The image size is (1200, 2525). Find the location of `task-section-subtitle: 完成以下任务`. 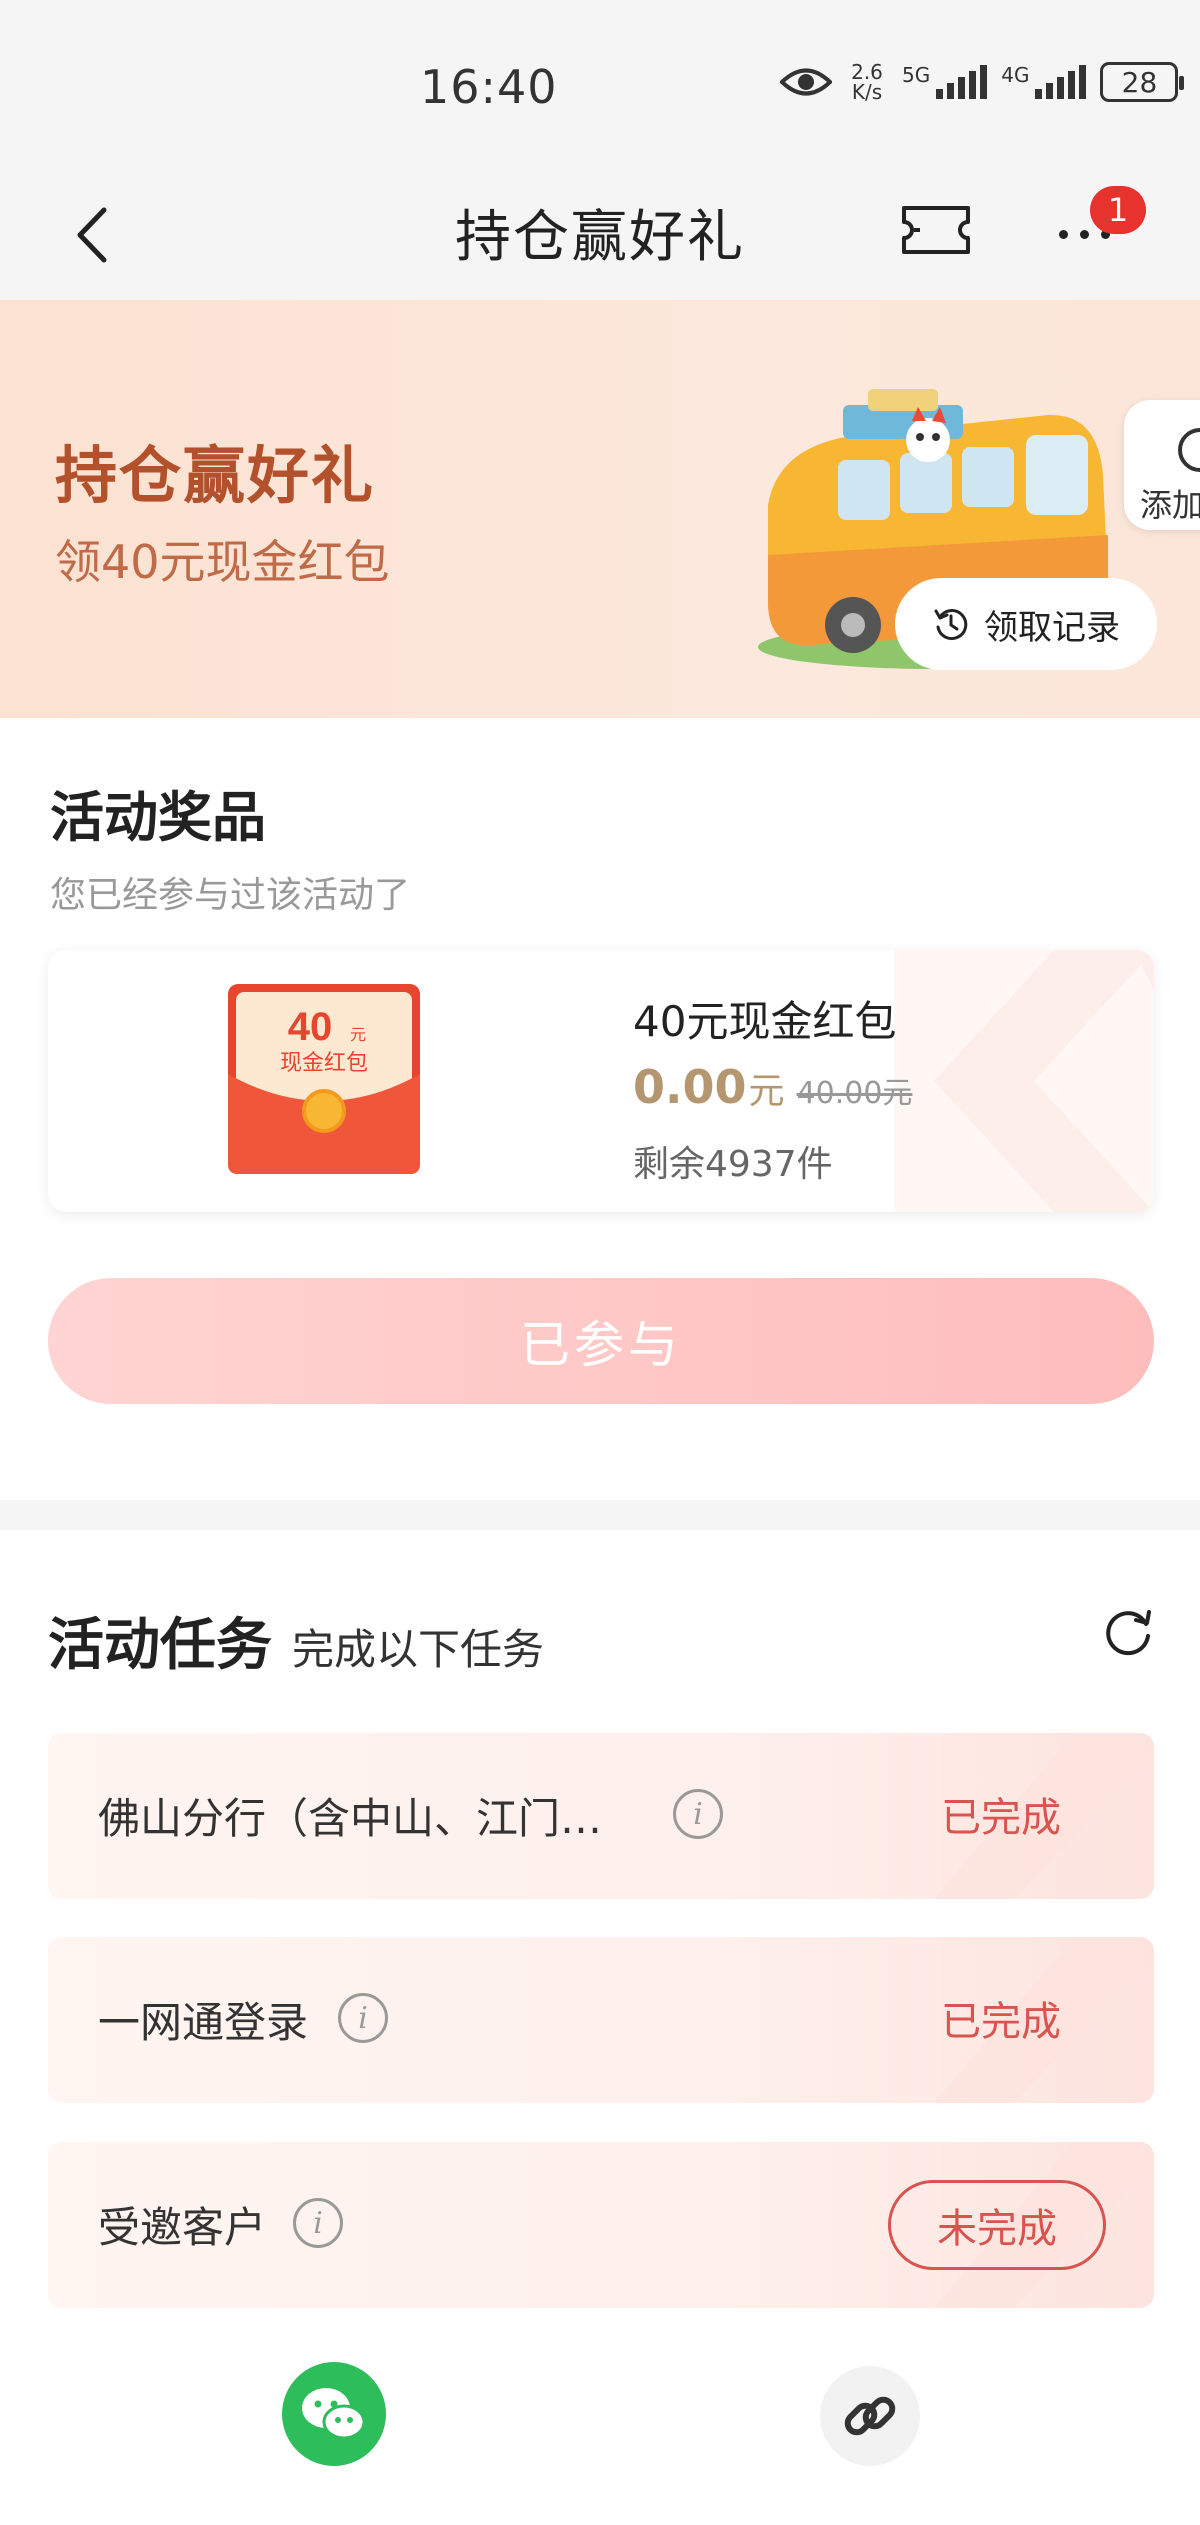

task-section-subtitle: 完成以下任务 is located at coordinates (418, 1649).